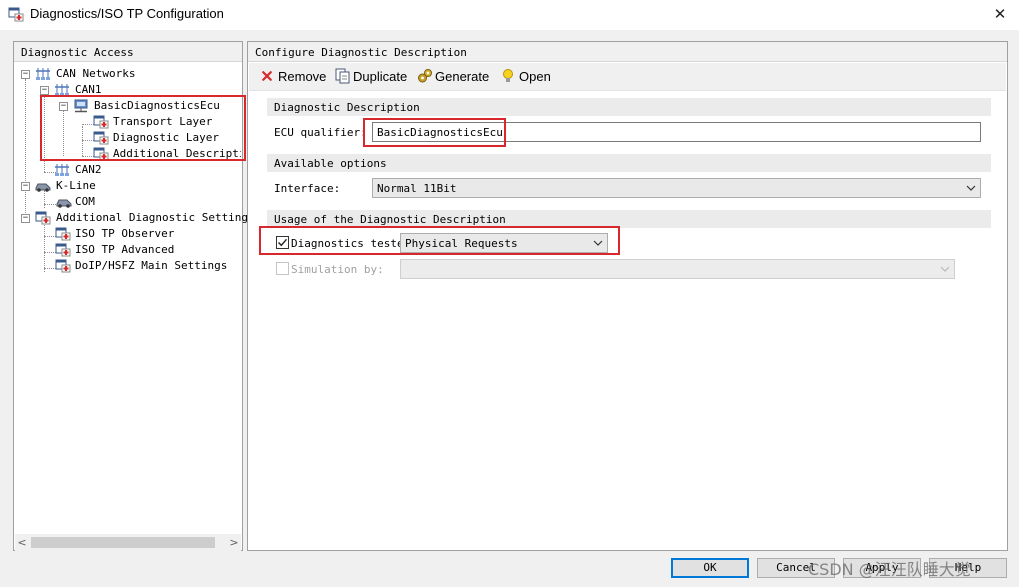 This screenshot has width=1019, height=587. I want to click on tree-horizontal-scrollbar: < >, so click(128, 542).